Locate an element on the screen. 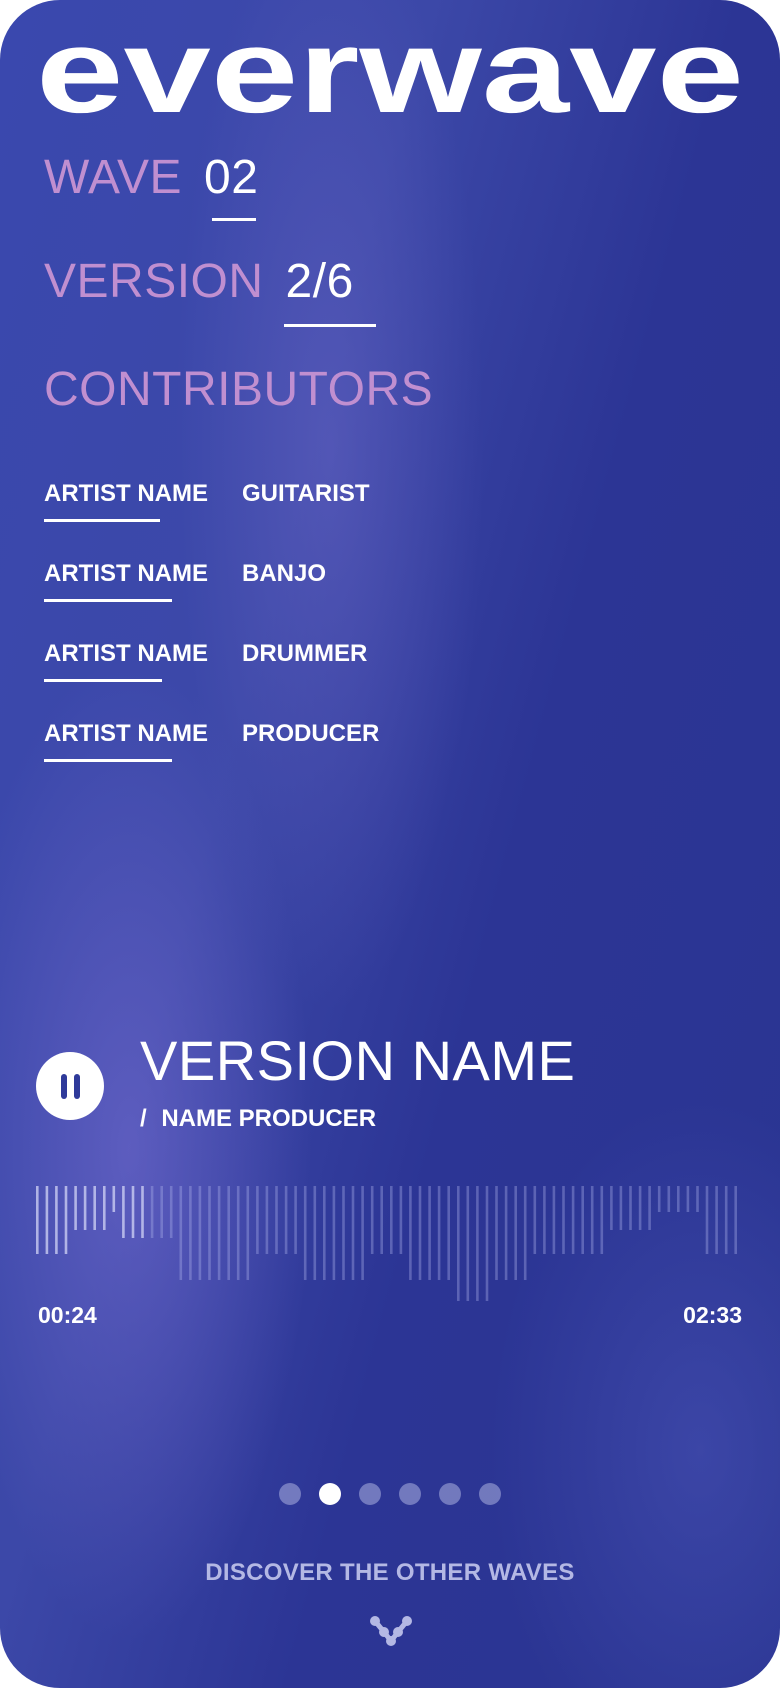 The image size is (780, 1688). wave-row: WAVE 02 is located at coordinates (151, 177).